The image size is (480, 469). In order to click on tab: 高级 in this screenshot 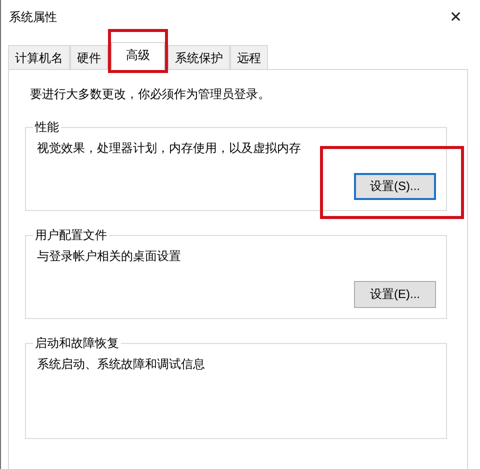, I will do `click(138, 56)`.